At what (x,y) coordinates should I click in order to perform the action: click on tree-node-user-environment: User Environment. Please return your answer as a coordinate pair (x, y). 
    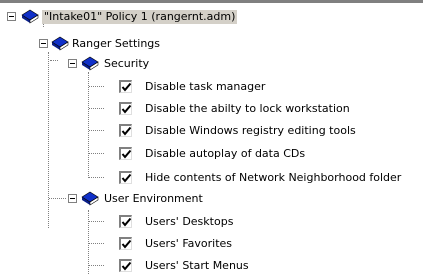
    Looking at the image, I should click on (211, 199).